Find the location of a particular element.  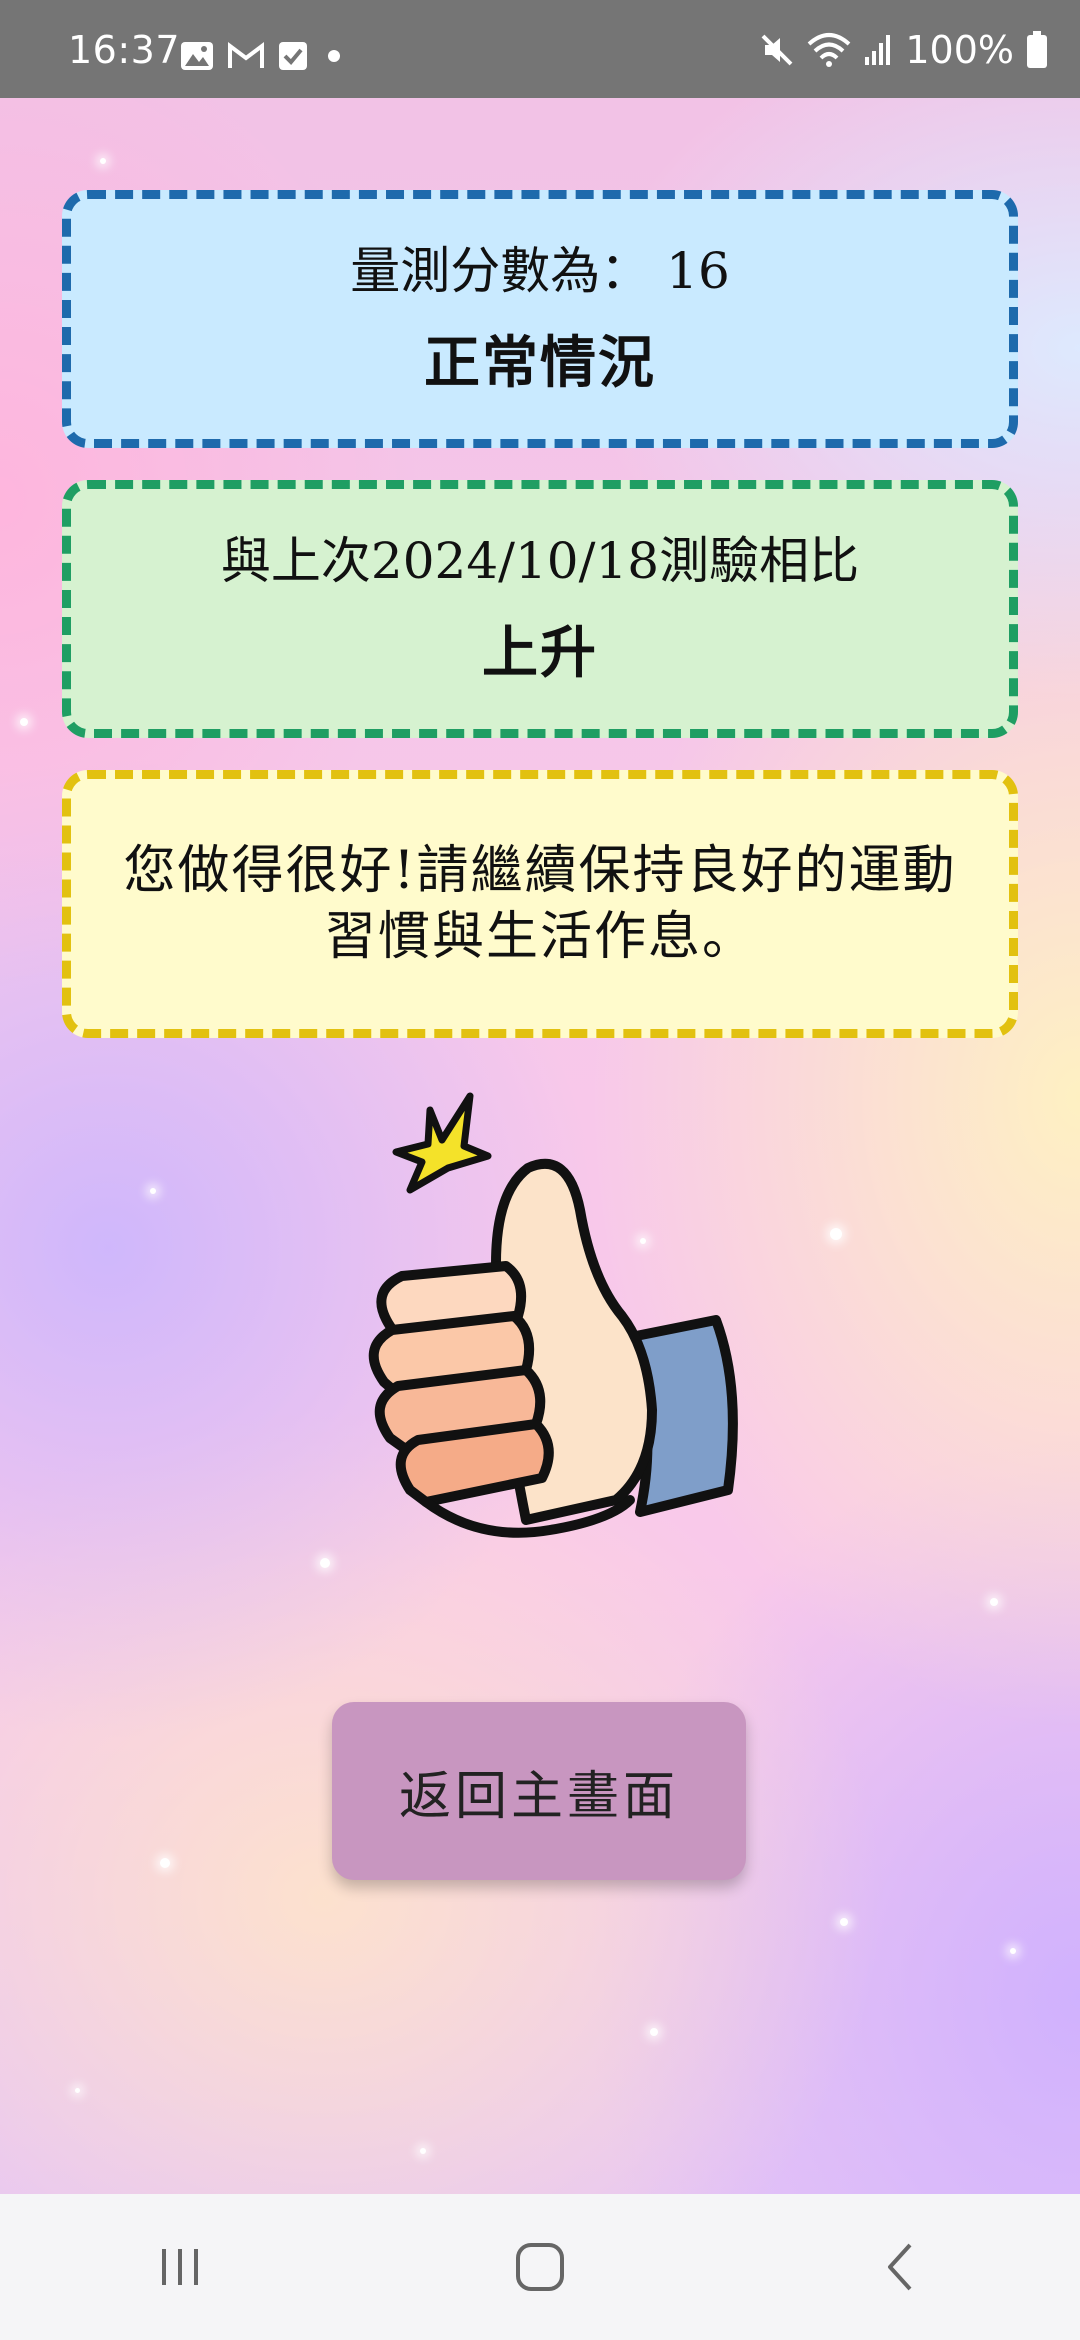

back-icon is located at coordinates (900, 2267).